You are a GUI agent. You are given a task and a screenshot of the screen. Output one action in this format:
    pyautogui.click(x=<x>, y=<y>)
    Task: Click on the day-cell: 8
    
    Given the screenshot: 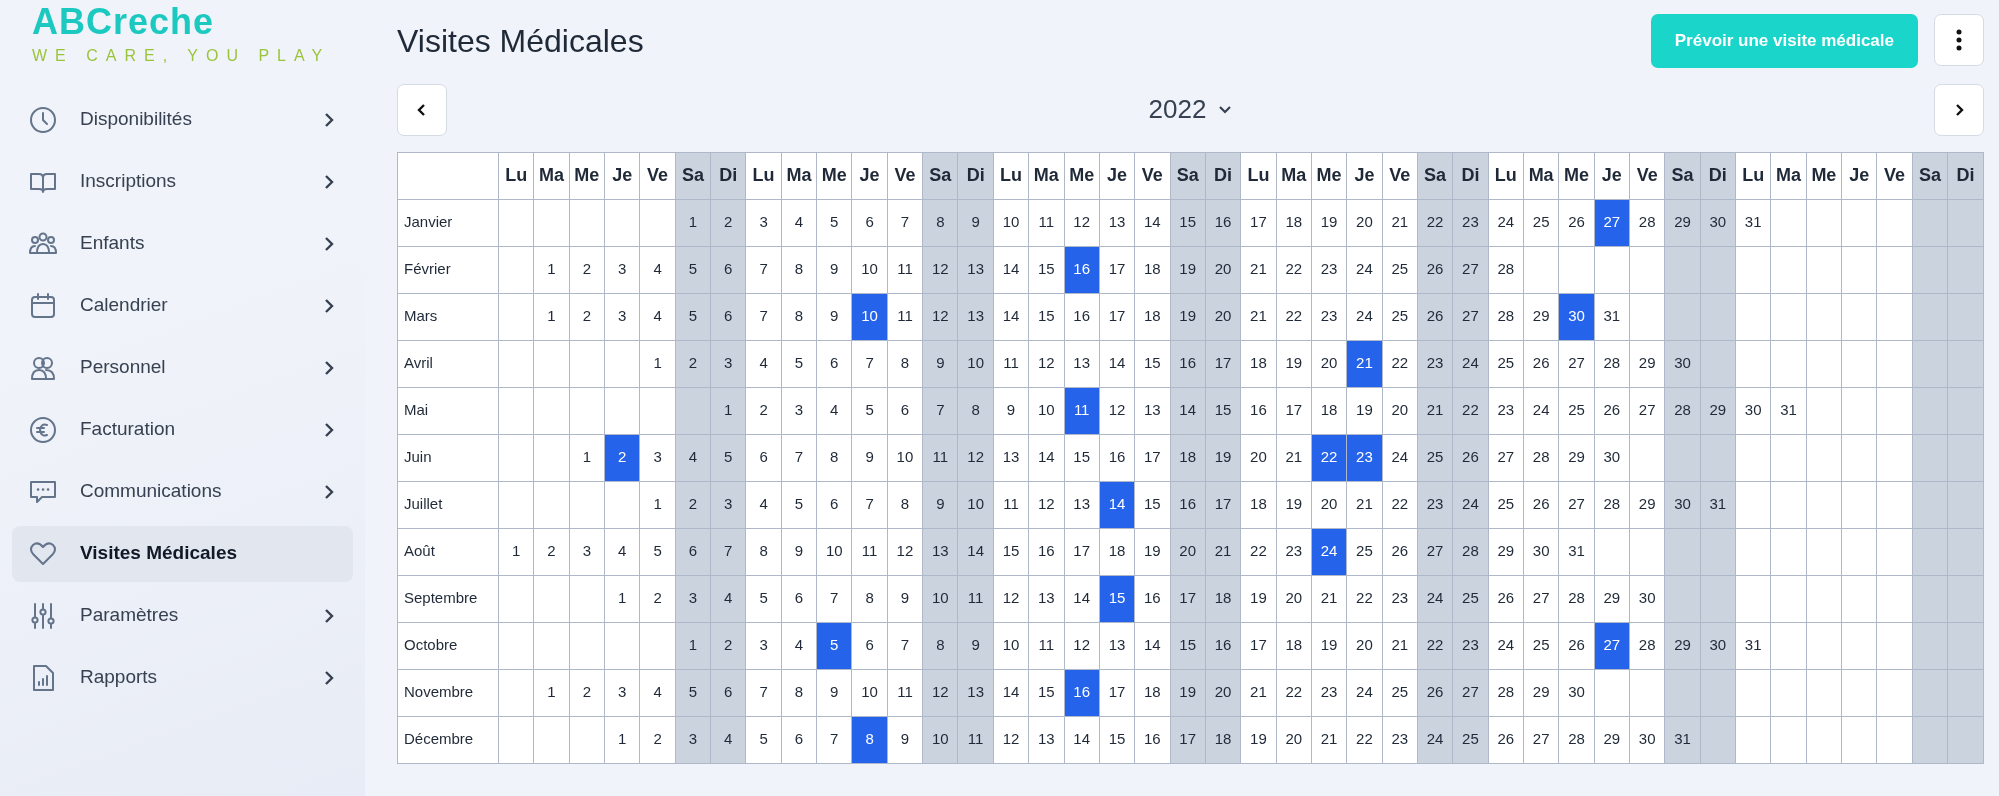 What is the action you would take?
    pyautogui.click(x=799, y=692)
    